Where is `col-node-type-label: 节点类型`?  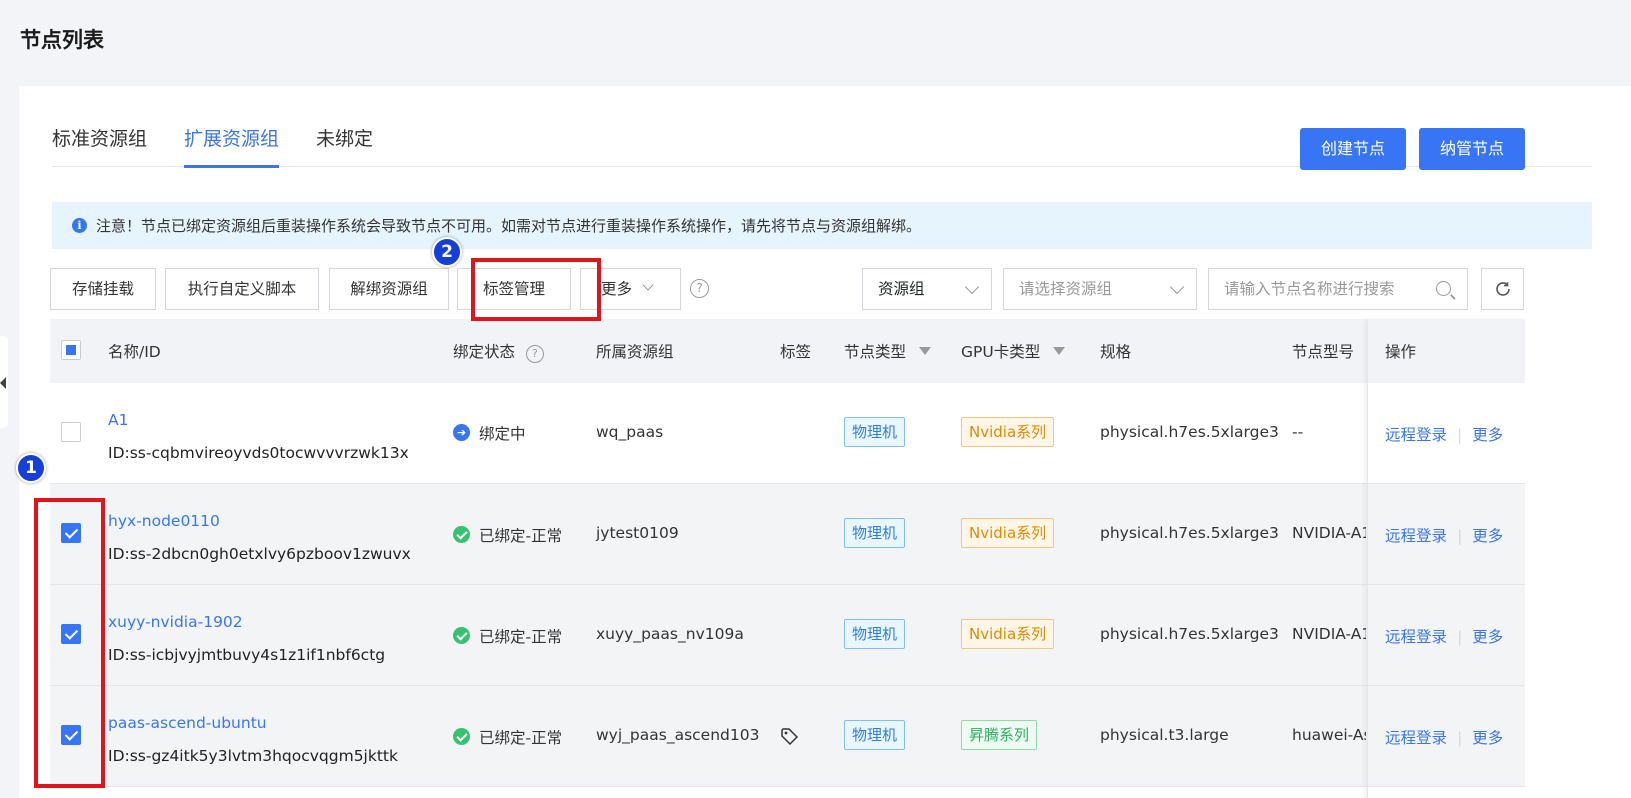 col-node-type-label: 节点类型 is located at coordinates (875, 352).